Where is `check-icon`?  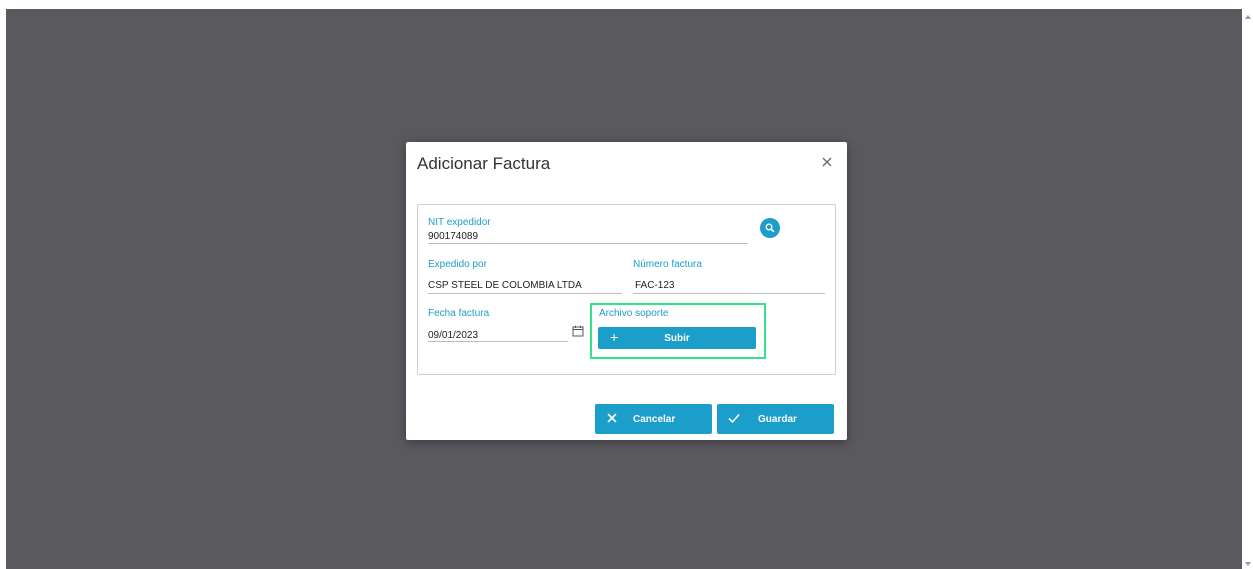
check-icon is located at coordinates (734, 418).